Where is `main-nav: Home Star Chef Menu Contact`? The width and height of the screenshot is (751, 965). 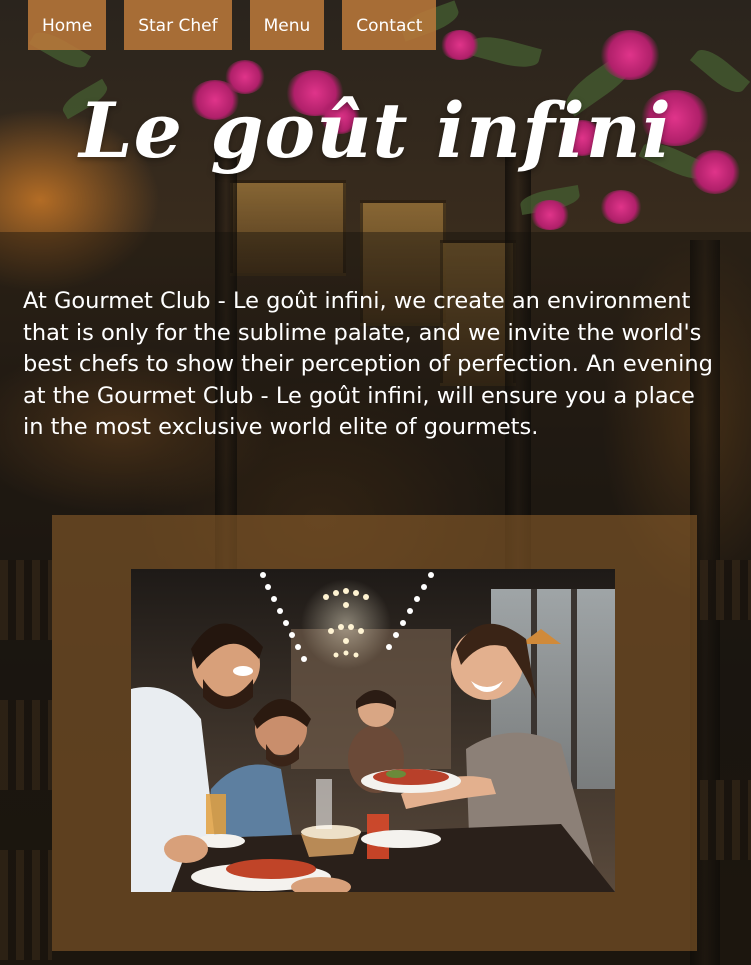
main-nav: Home Star Chef Menu Contact is located at coordinates (232, 25).